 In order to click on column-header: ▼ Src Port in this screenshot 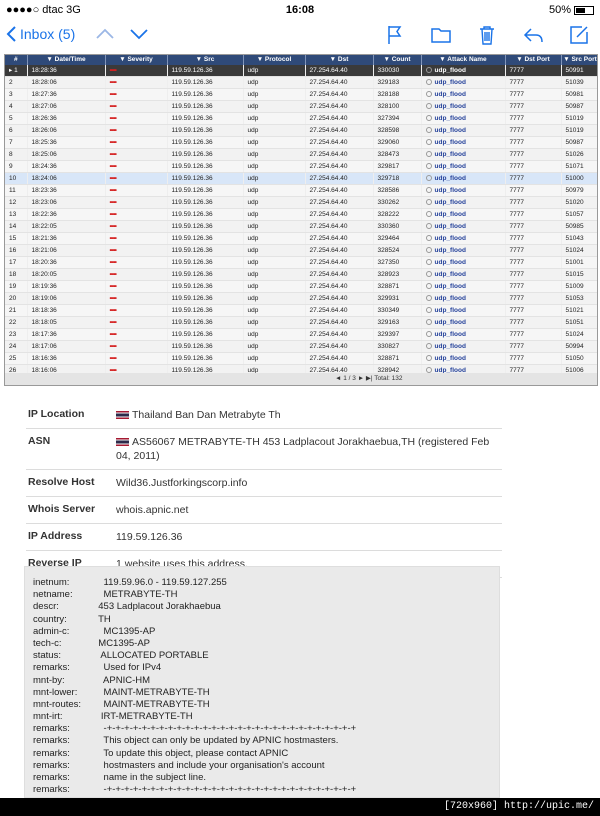, I will do `click(579, 60)`.